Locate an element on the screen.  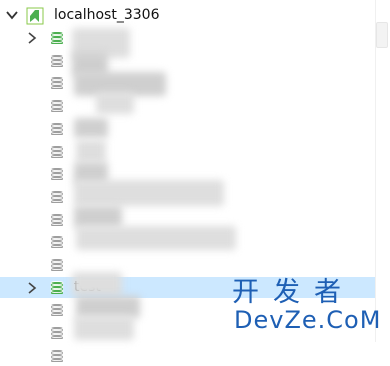
connection-label: localhost_3306 is located at coordinates (107, 15).